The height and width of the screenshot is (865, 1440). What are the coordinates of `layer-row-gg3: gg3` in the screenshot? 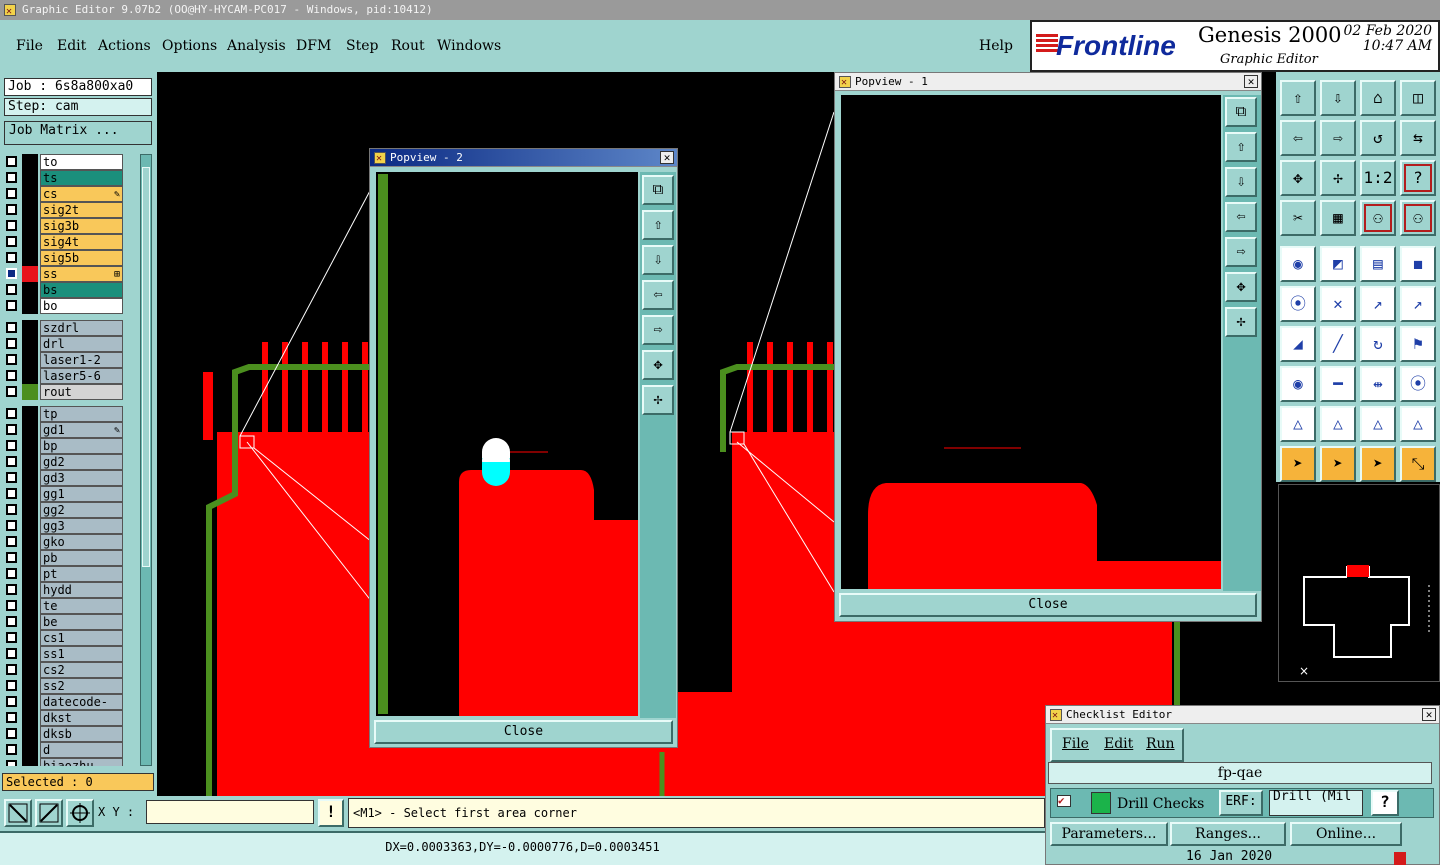 It's located at (71, 526).